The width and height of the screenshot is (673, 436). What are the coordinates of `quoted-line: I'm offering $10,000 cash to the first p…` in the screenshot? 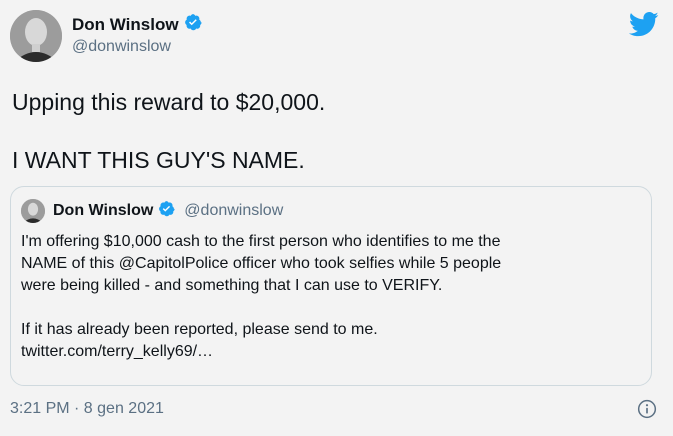 It's located at (261, 241).